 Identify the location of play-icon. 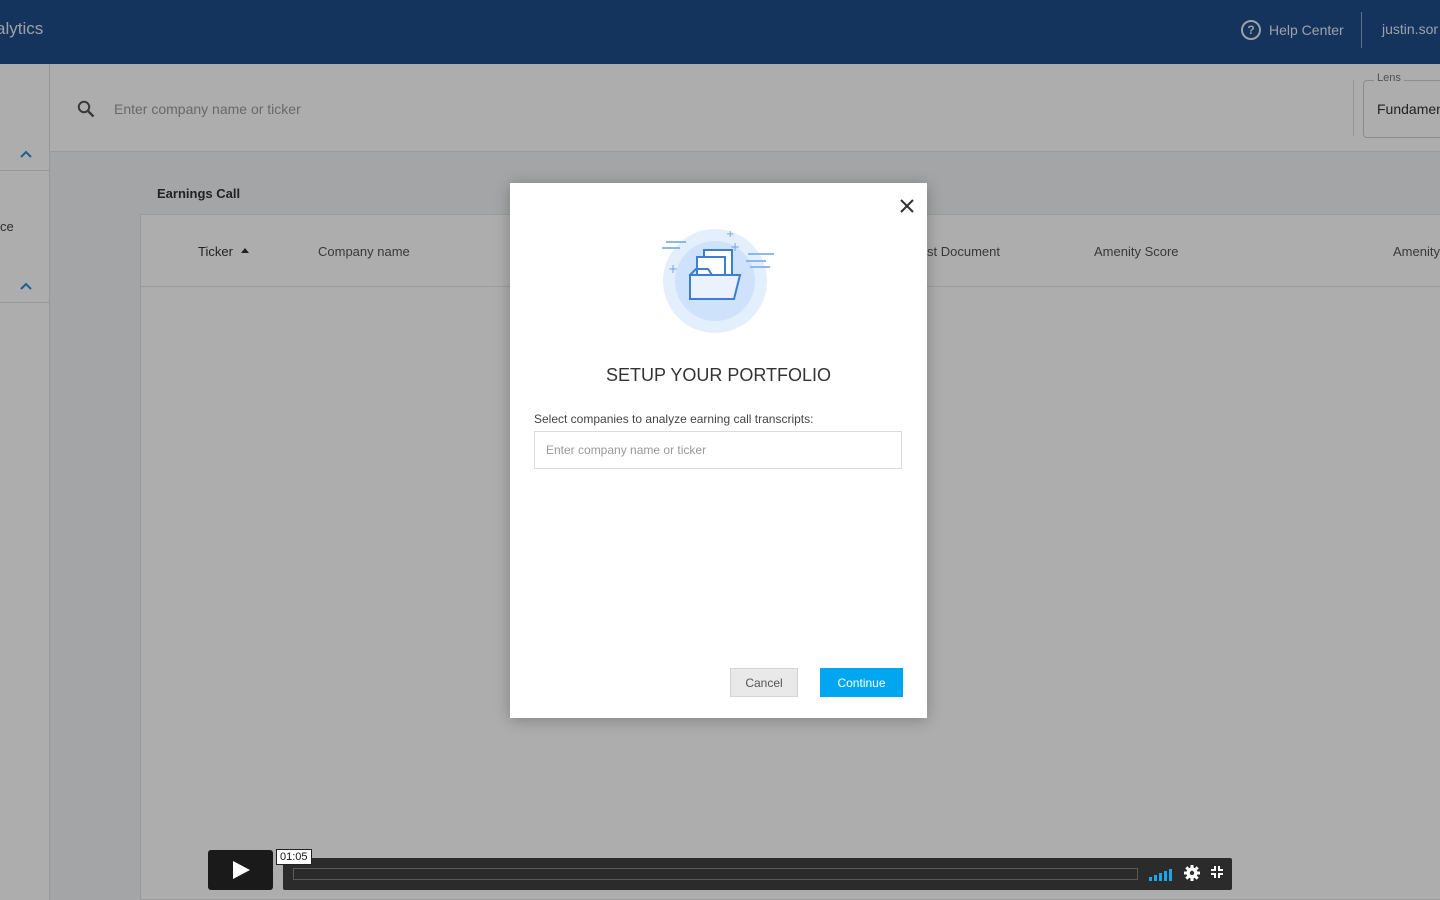
(241, 870).